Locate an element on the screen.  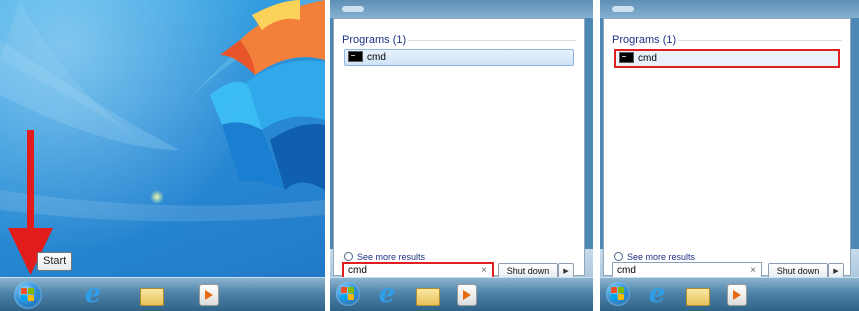
start-tooltip: Start is located at coordinates (55, 261).